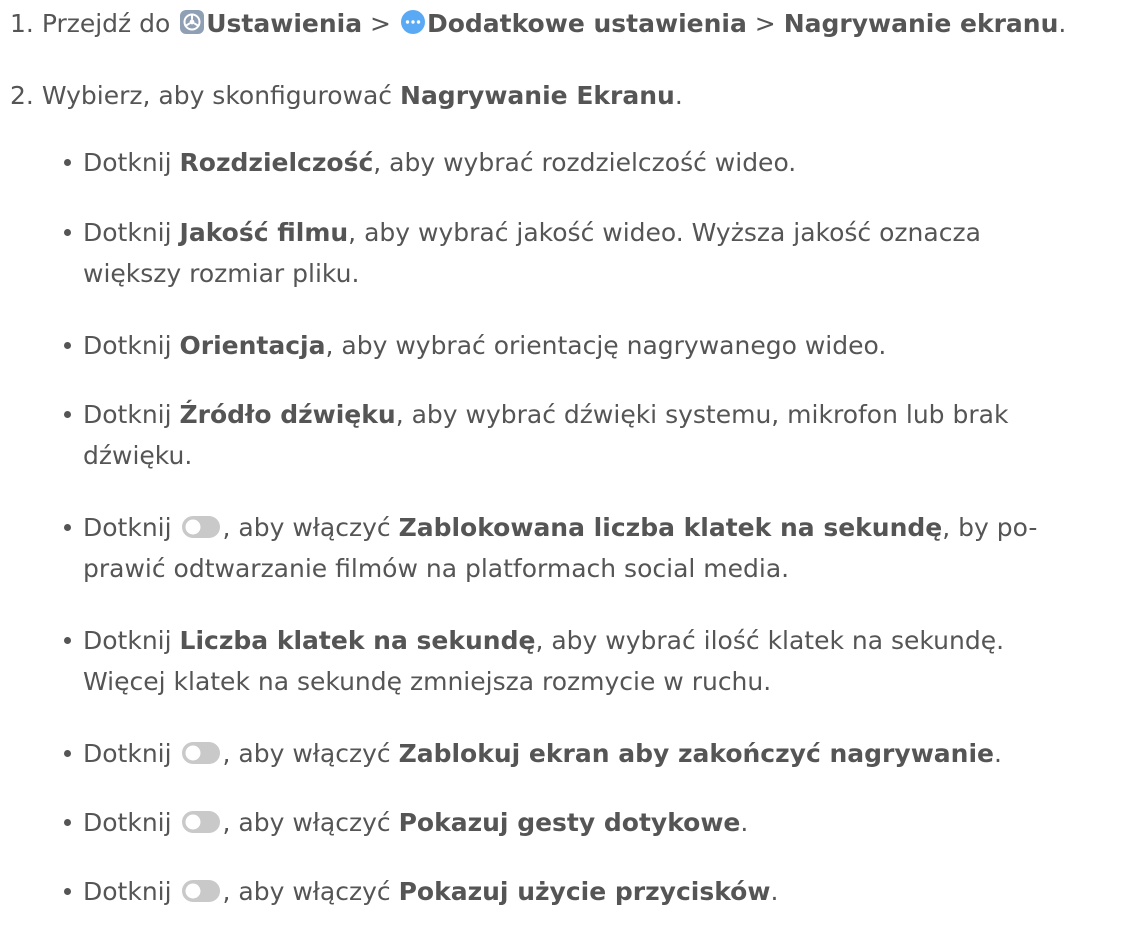 This screenshot has width=1121, height=934. What do you see at coordinates (412, 22) in the screenshot?
I see `more-dots-icon` at bounding box center [412, 22].